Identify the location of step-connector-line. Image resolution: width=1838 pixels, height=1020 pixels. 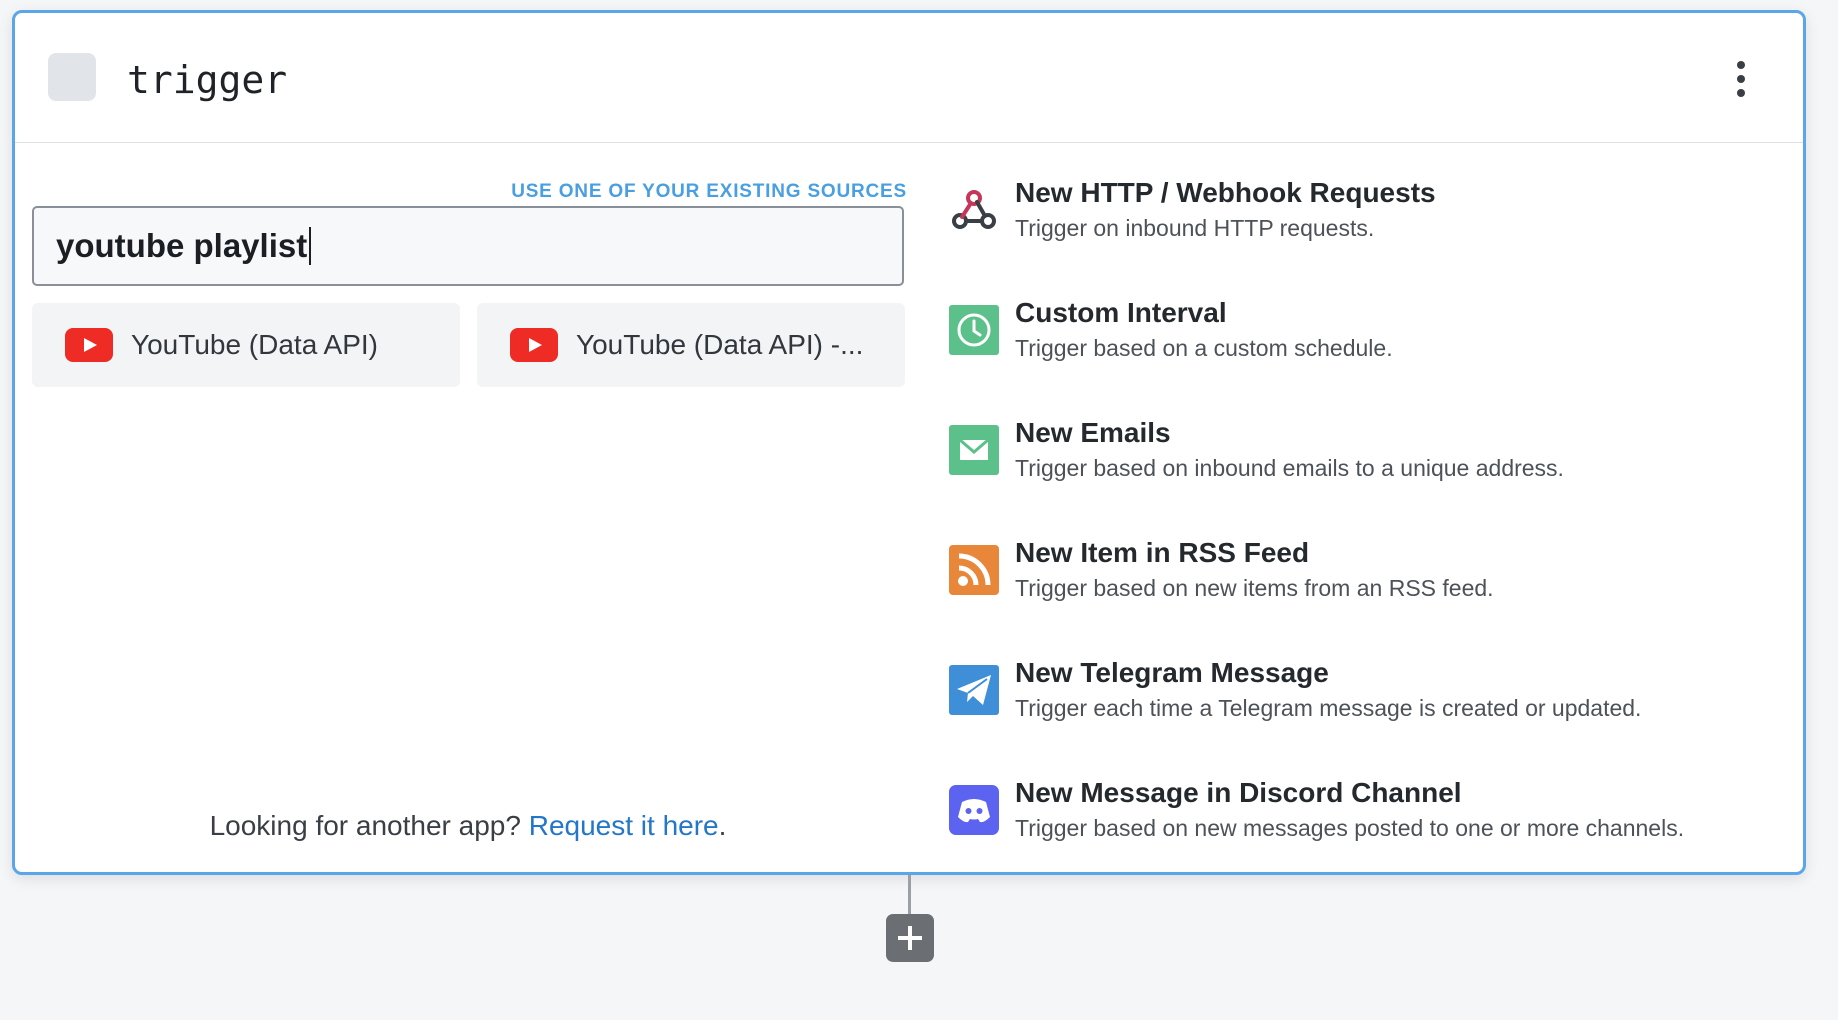
(909, 895).